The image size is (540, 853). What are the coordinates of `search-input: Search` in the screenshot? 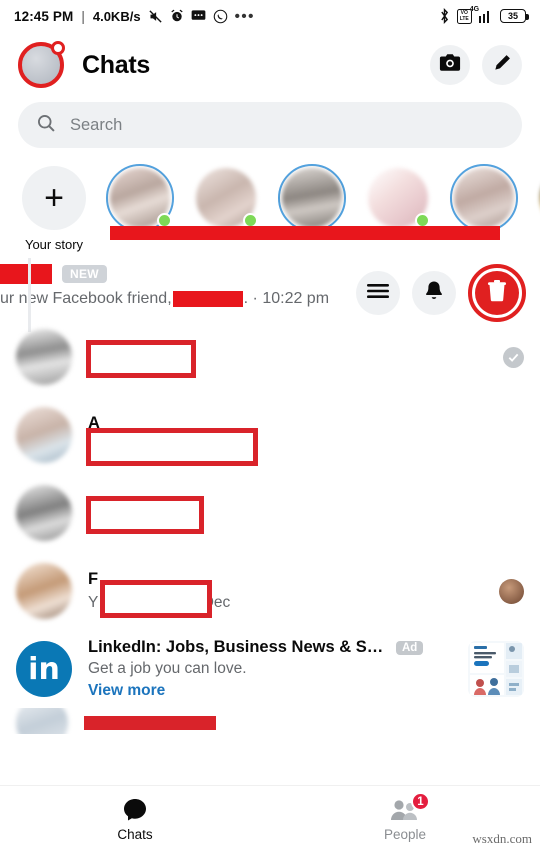 It's located at (270, 125).